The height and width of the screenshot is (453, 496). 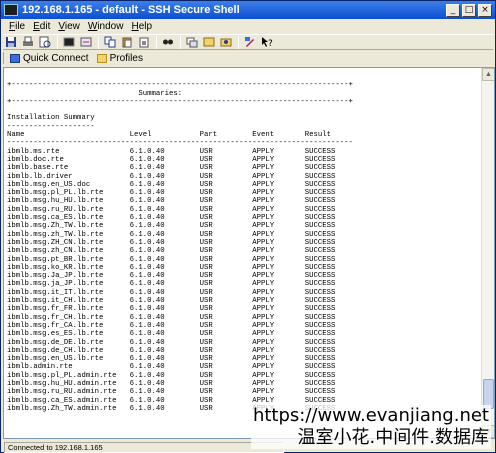 What do you see at coordinates (143, 42) in the screenshot?
I see `paste-special-icon` at bounding box center [143, 42].